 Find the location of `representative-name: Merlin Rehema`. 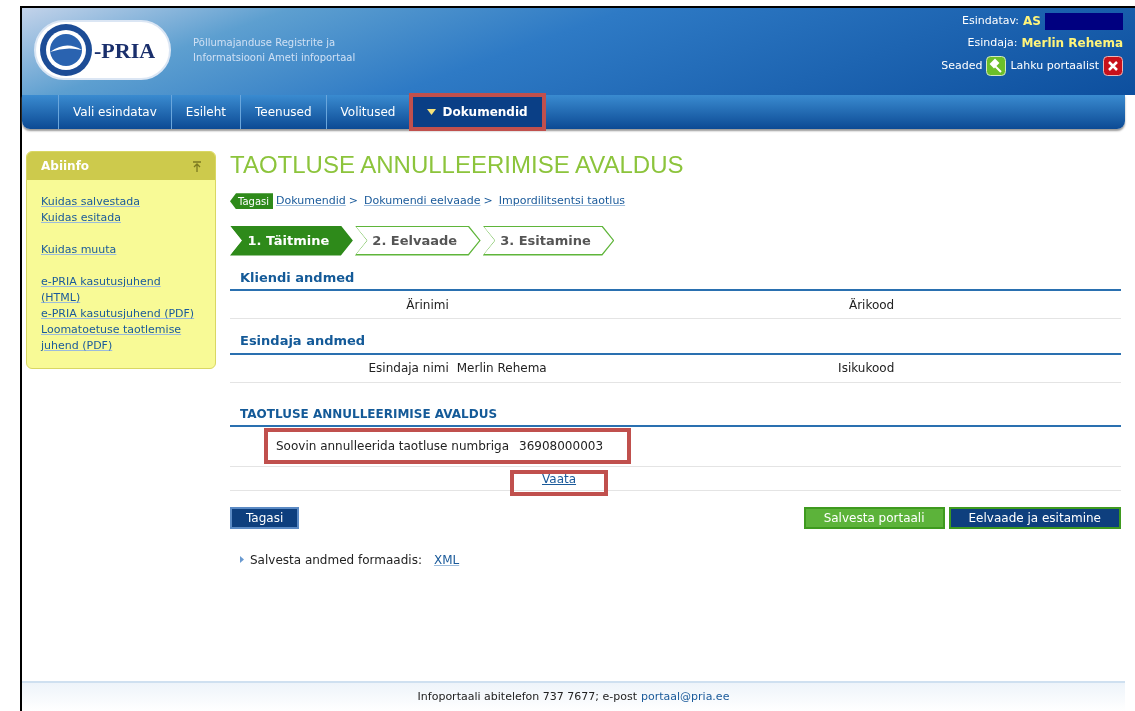

representative-name: Merlin Rehema is located at coordinates (1072, 43).